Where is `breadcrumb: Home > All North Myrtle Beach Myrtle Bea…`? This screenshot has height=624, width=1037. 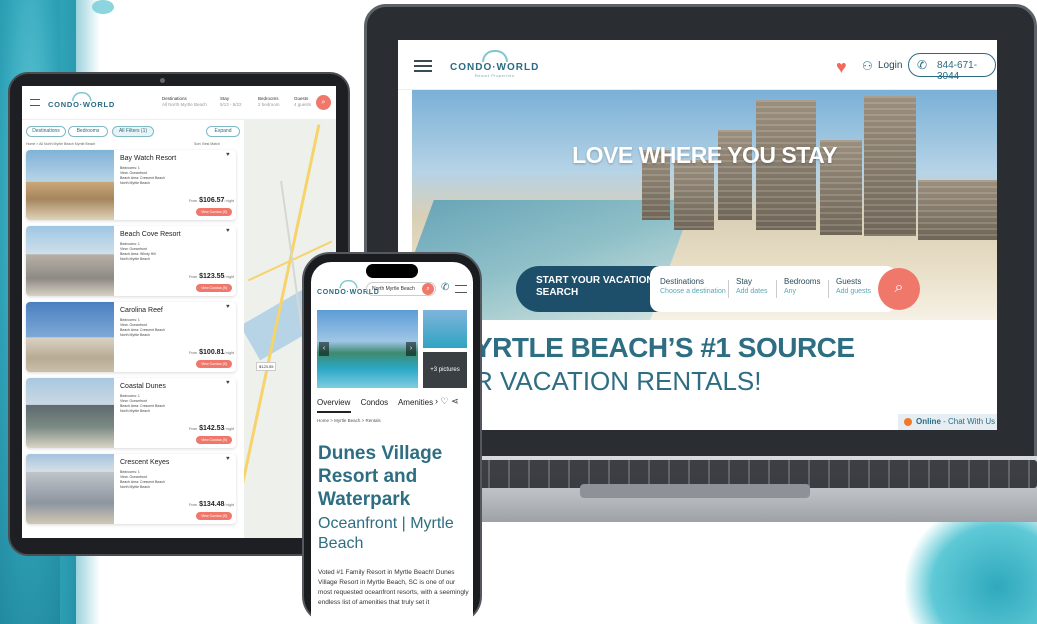
breadcrumb: Home > All North Myrtle Beach Myrtle Bea… is located at coordinates (60, 144).